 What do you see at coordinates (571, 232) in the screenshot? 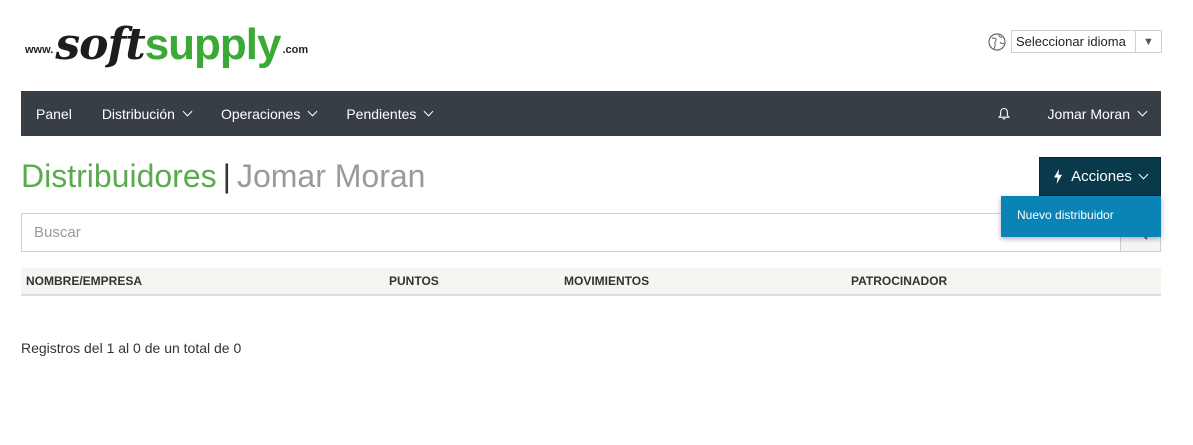
I see `search-input` at bounding box center [571, 232].